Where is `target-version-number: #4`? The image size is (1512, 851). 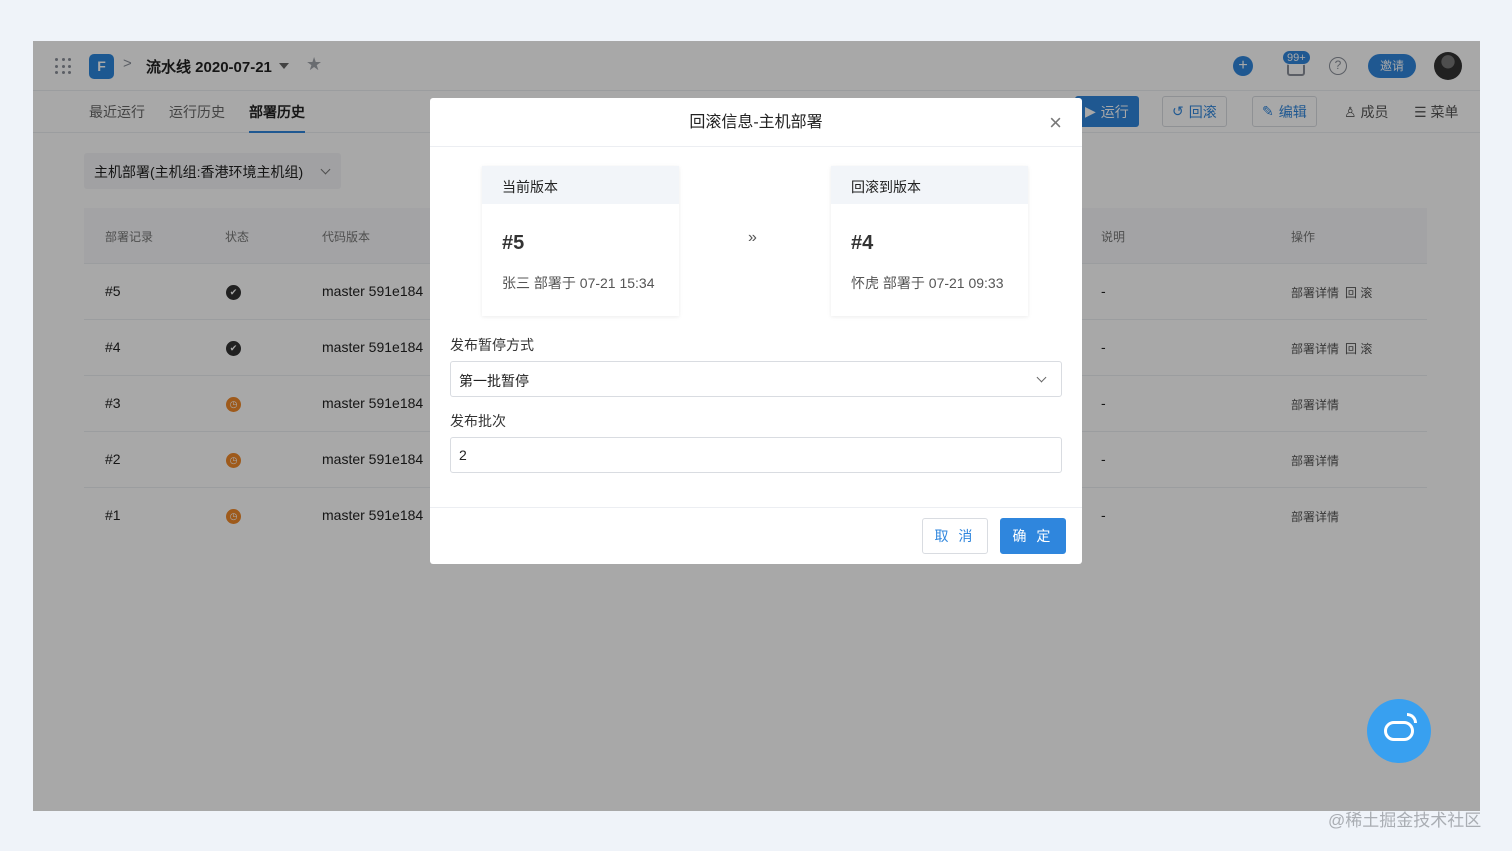
target-version-number: #4 is located at coordinates (862, 243).